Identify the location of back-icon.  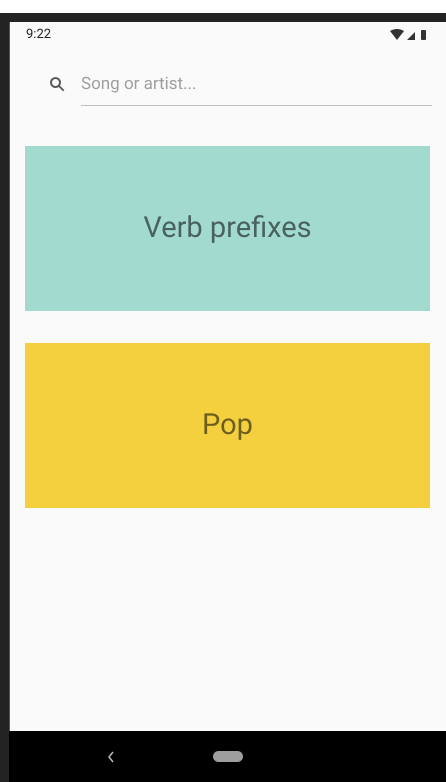
(111, 756).